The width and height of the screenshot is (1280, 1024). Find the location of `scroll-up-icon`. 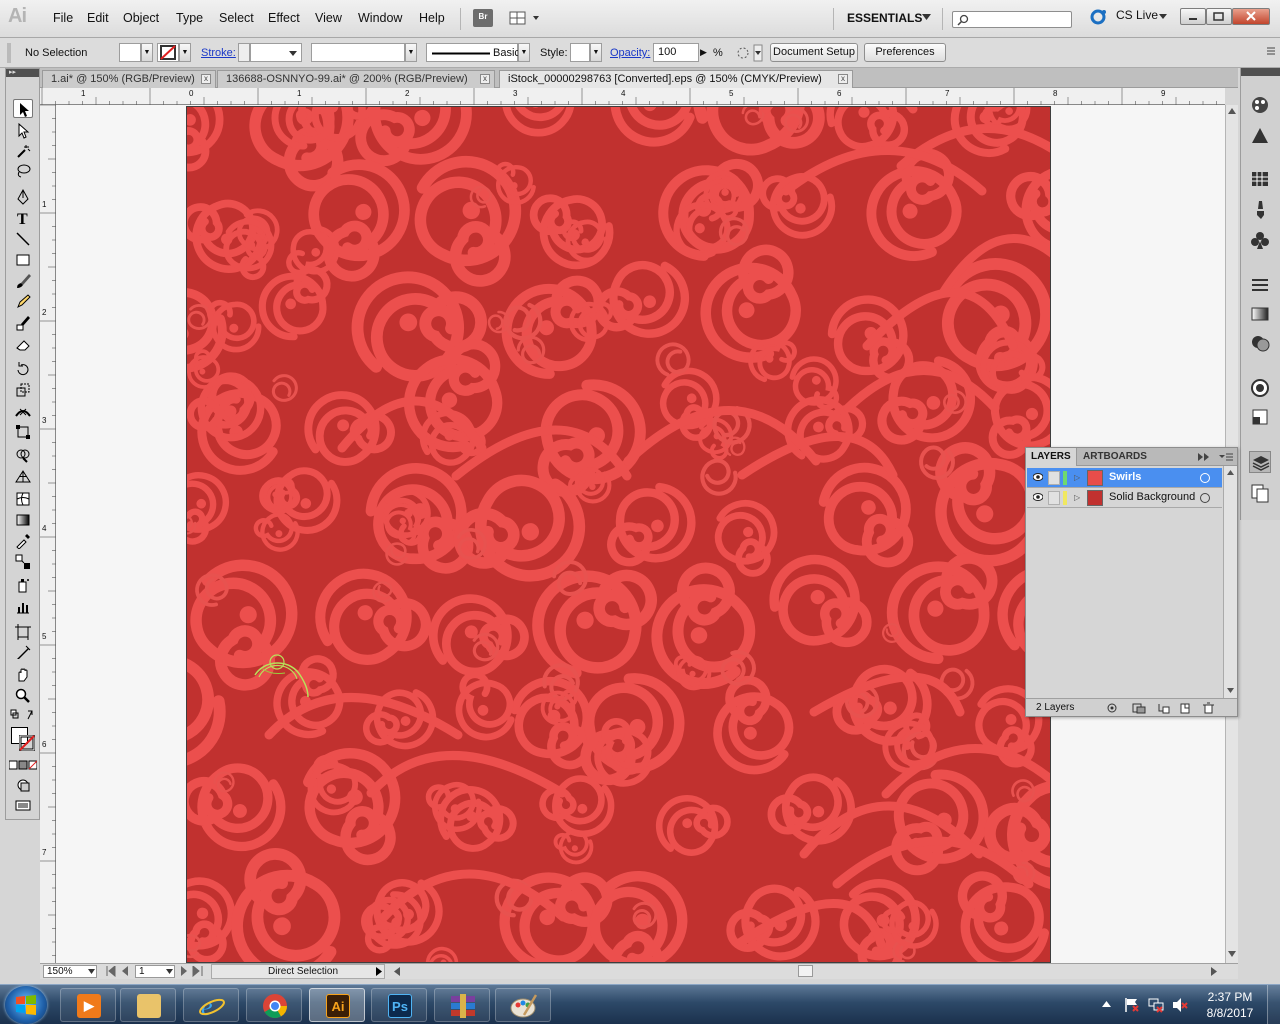

scroll-up-icon is located at coordinates (1230, 472).